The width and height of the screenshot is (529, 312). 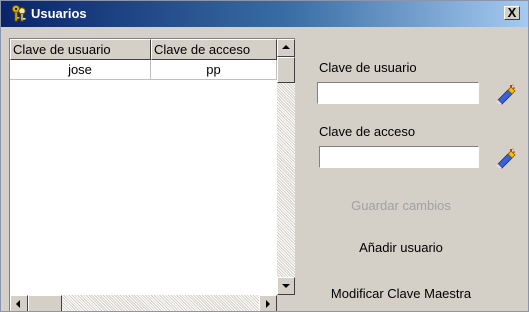 I want to click on table-header: Clave de usuario Clave de acceso, so click(x=143, y=49).